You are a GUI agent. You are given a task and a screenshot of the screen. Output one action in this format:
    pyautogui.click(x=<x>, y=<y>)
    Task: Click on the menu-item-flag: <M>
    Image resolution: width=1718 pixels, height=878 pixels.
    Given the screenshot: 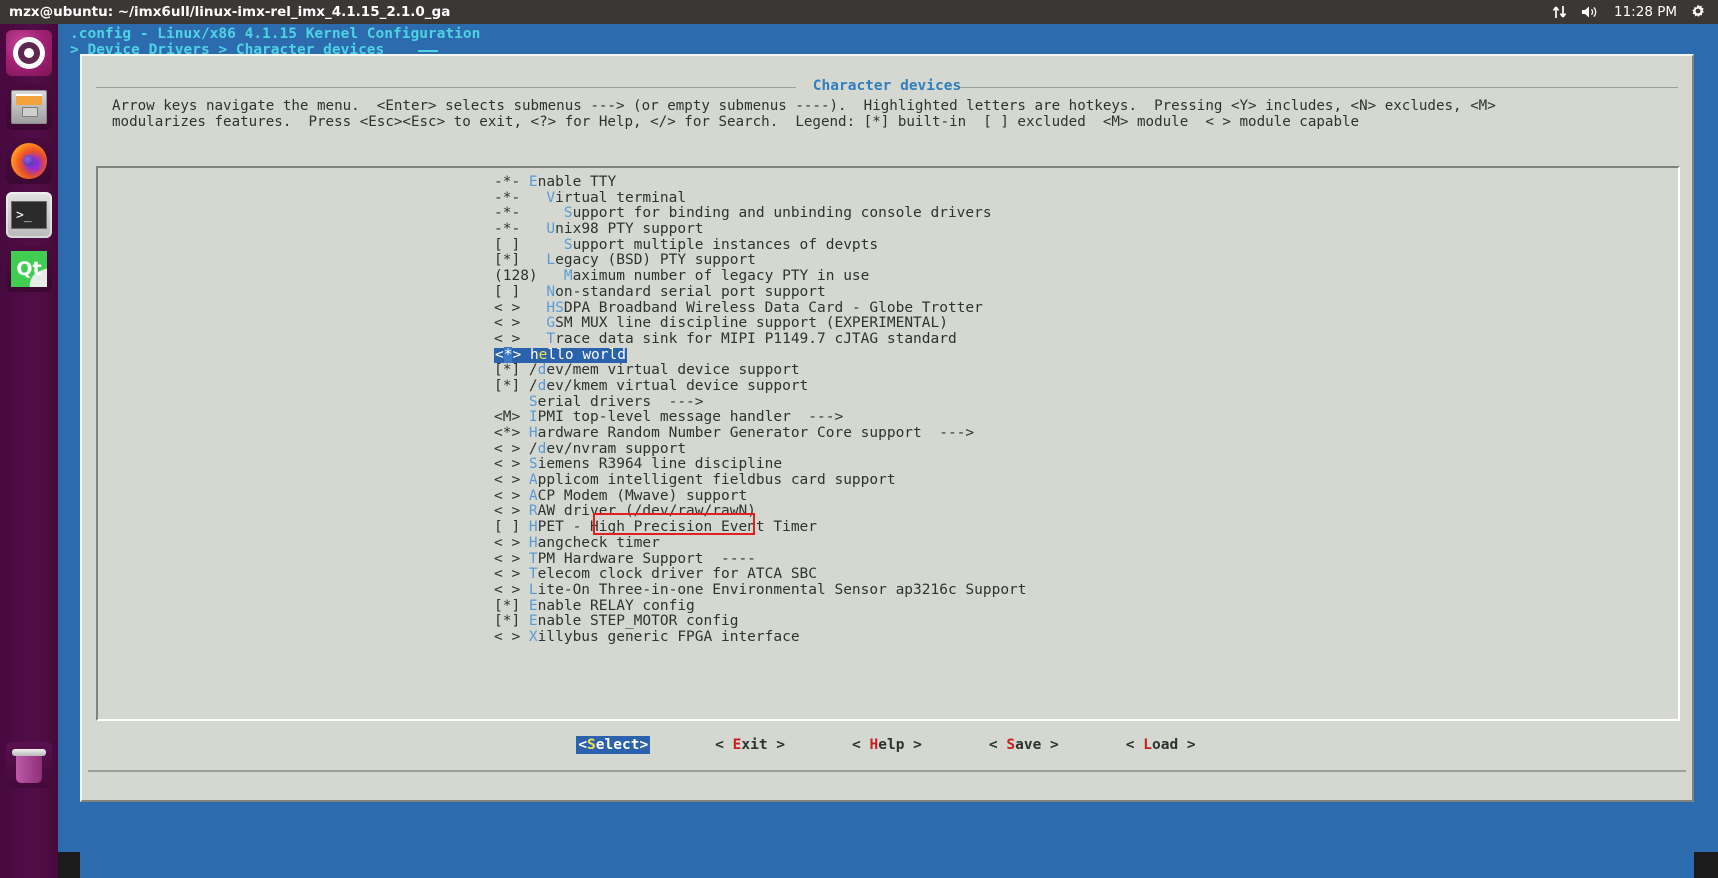 What is the action you would take?
    pyautogui.click(x=511, y=417)
    